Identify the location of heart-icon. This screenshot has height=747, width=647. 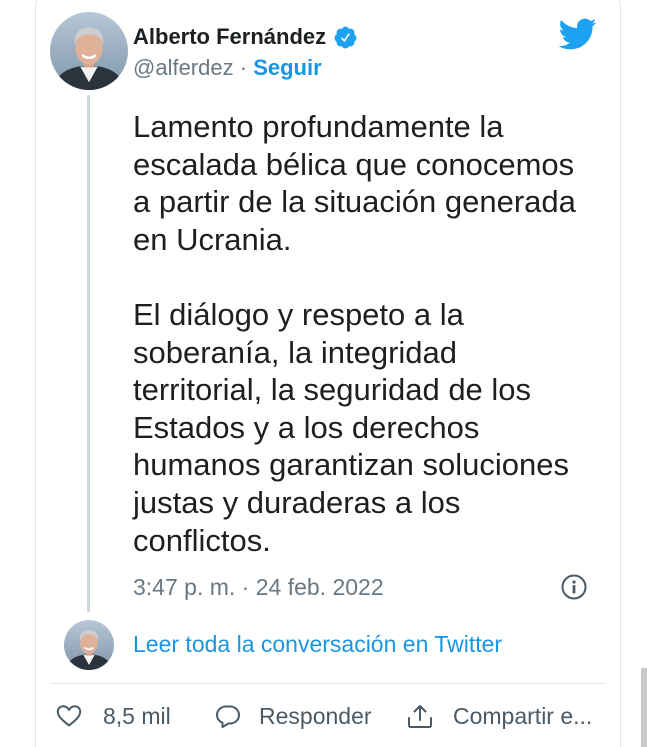
(69, 716).